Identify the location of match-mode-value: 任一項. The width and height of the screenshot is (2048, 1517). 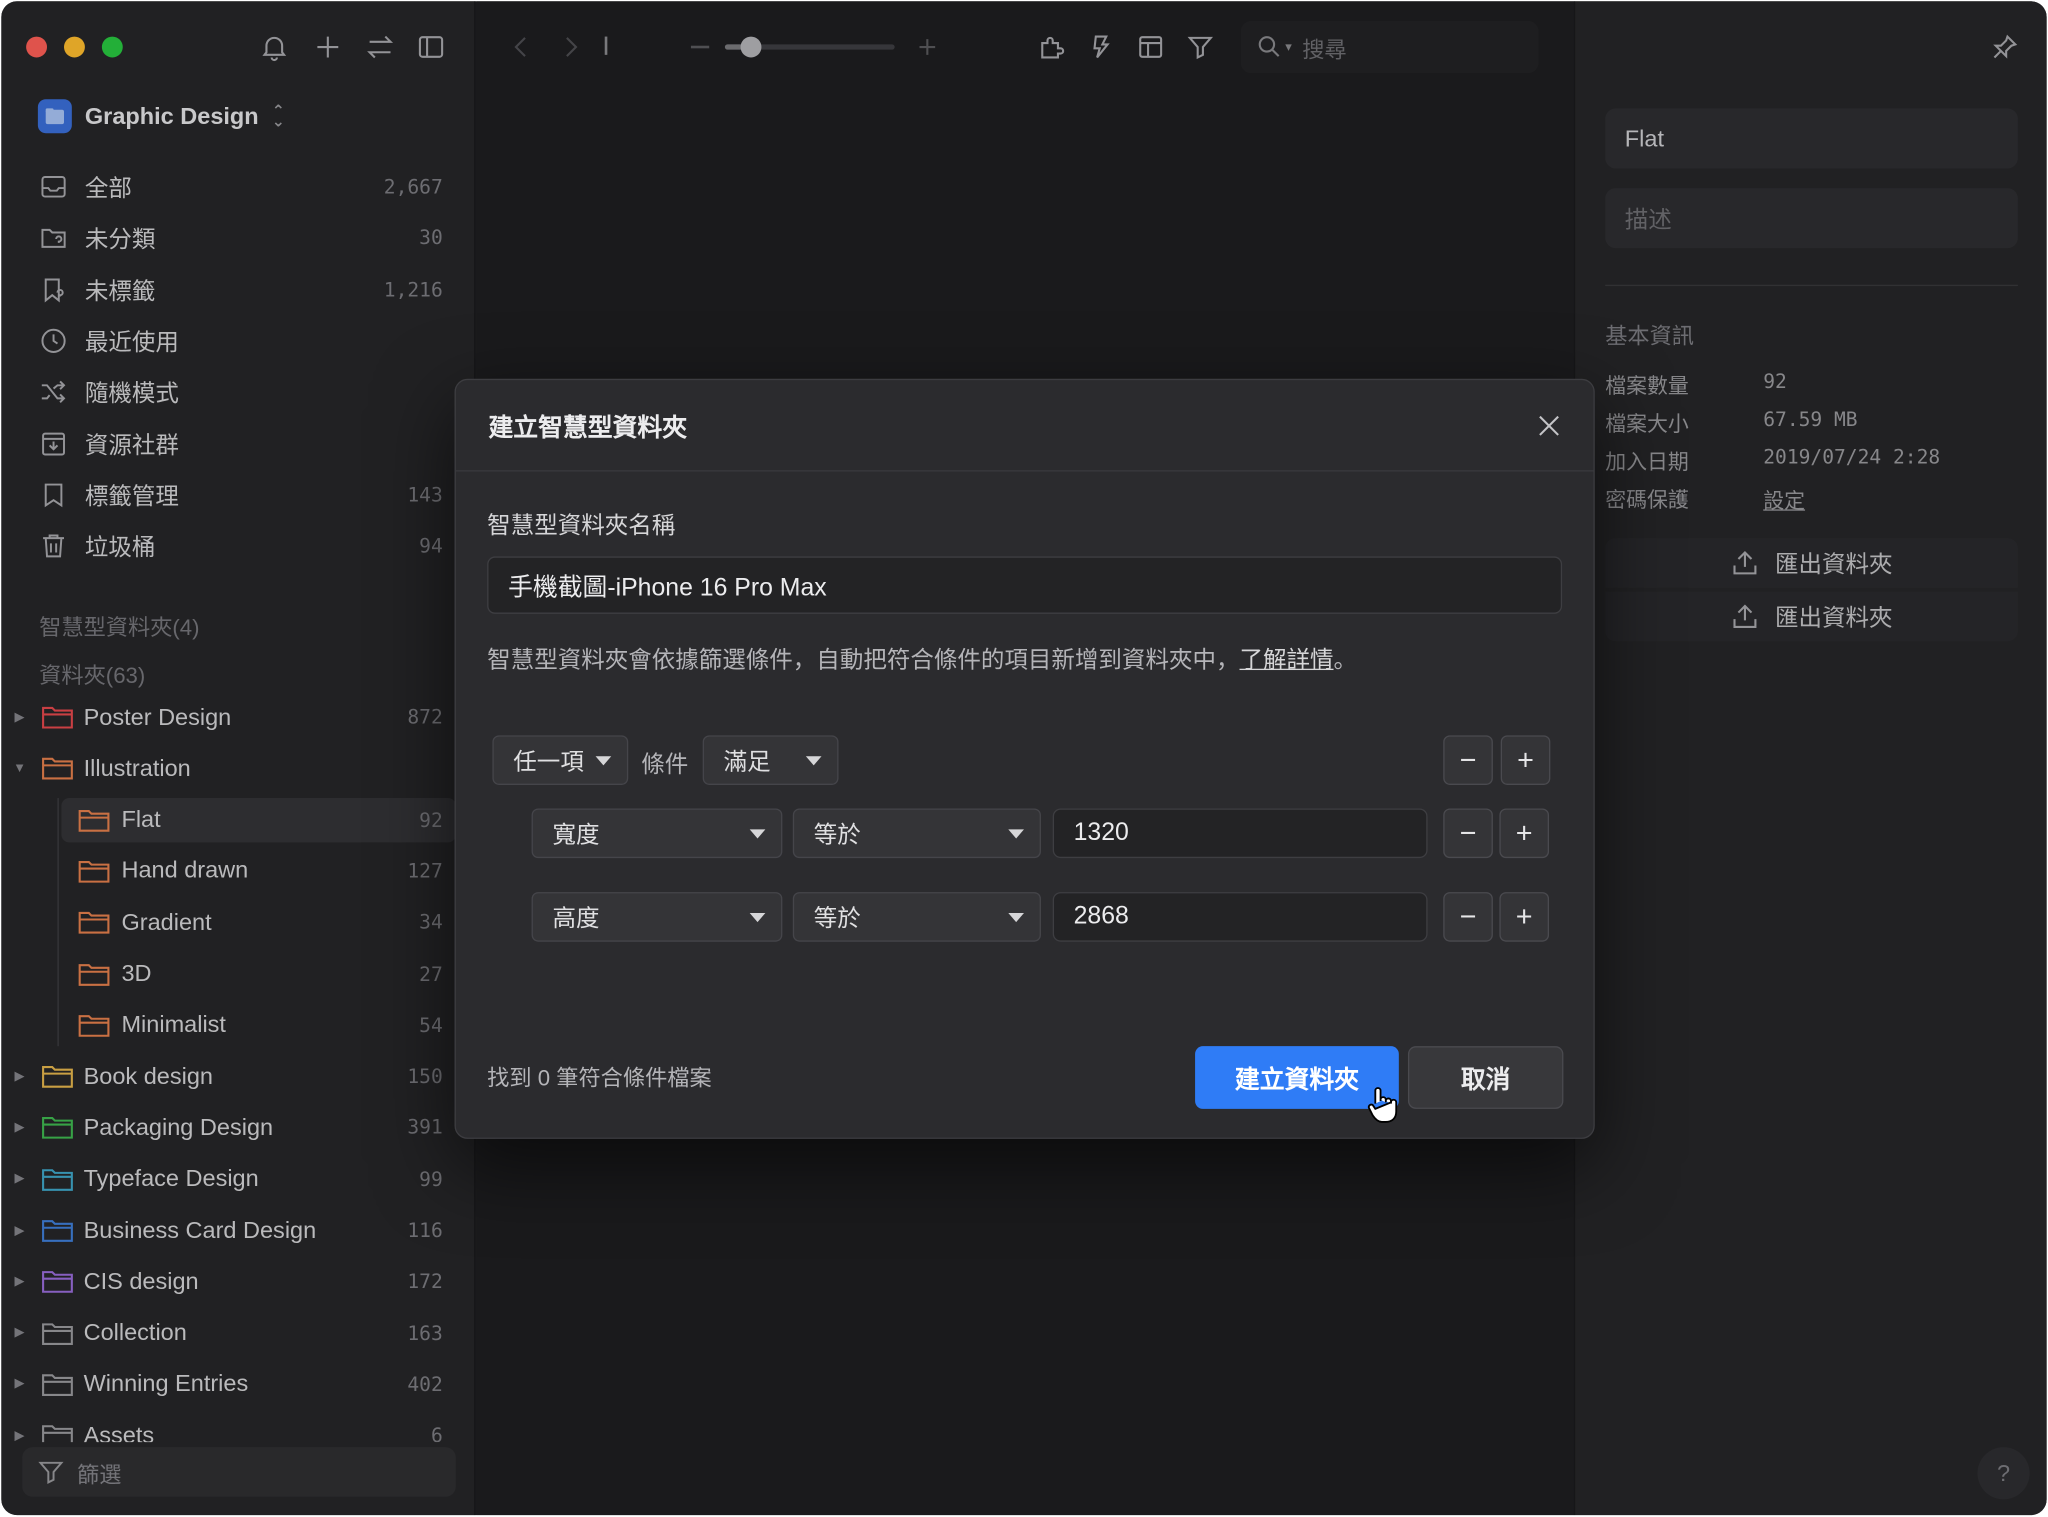
(548, 761).